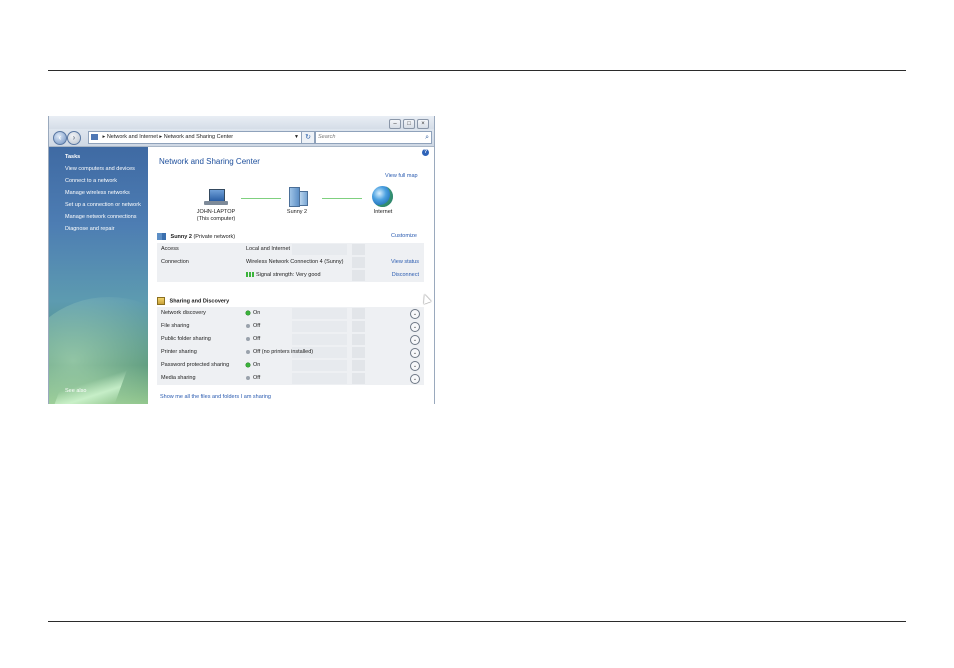 The image size is (954, 668). Describe the element at coordinates (97, 193) in the screenshot. I see `sidebar-item-manage-wireless: Manage wireless networks` at that location.